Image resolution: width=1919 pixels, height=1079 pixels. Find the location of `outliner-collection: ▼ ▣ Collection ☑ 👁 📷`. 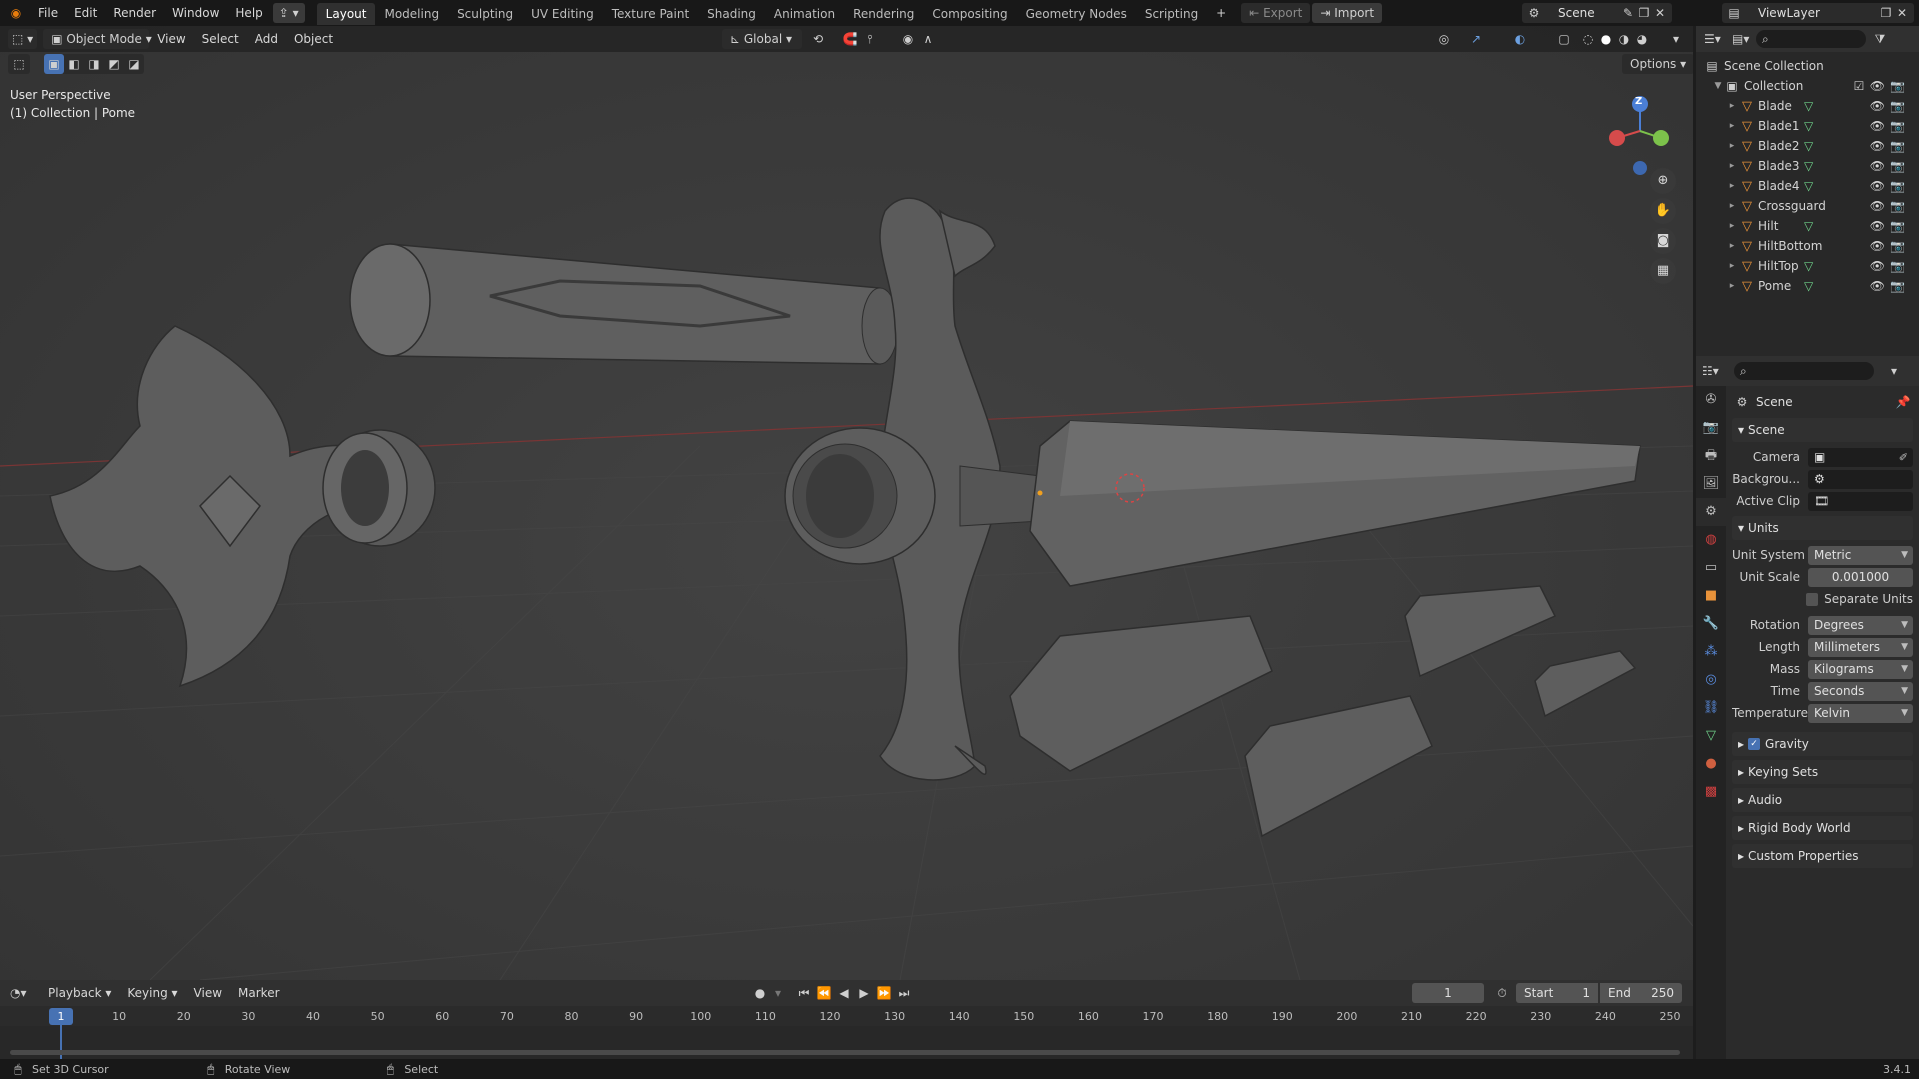

outliner-collection: ▼ ▣ Collection ☑ 👁 📷 is located at coordinates (1807, 86).